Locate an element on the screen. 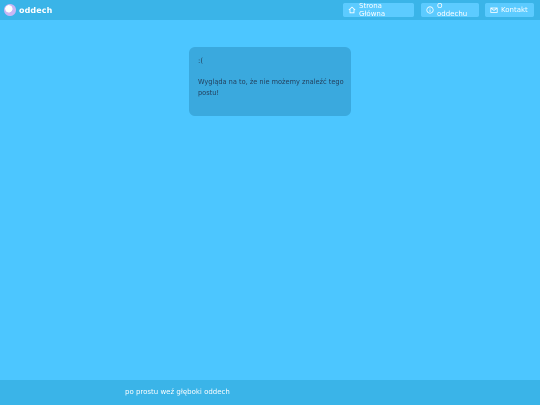 The height and width of the screenshot is (405, 540). sad-face-text: :( is located at coordinates (201, 61).